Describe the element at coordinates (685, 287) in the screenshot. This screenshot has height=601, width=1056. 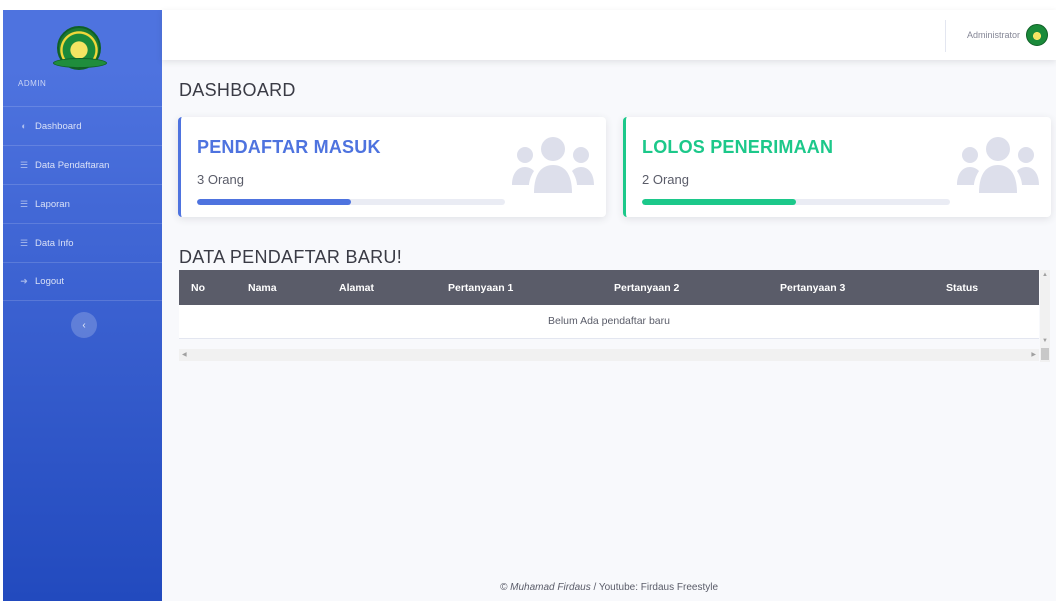
I see `column-header-pertanyaan-2: Pertanyaan 2` at that location.